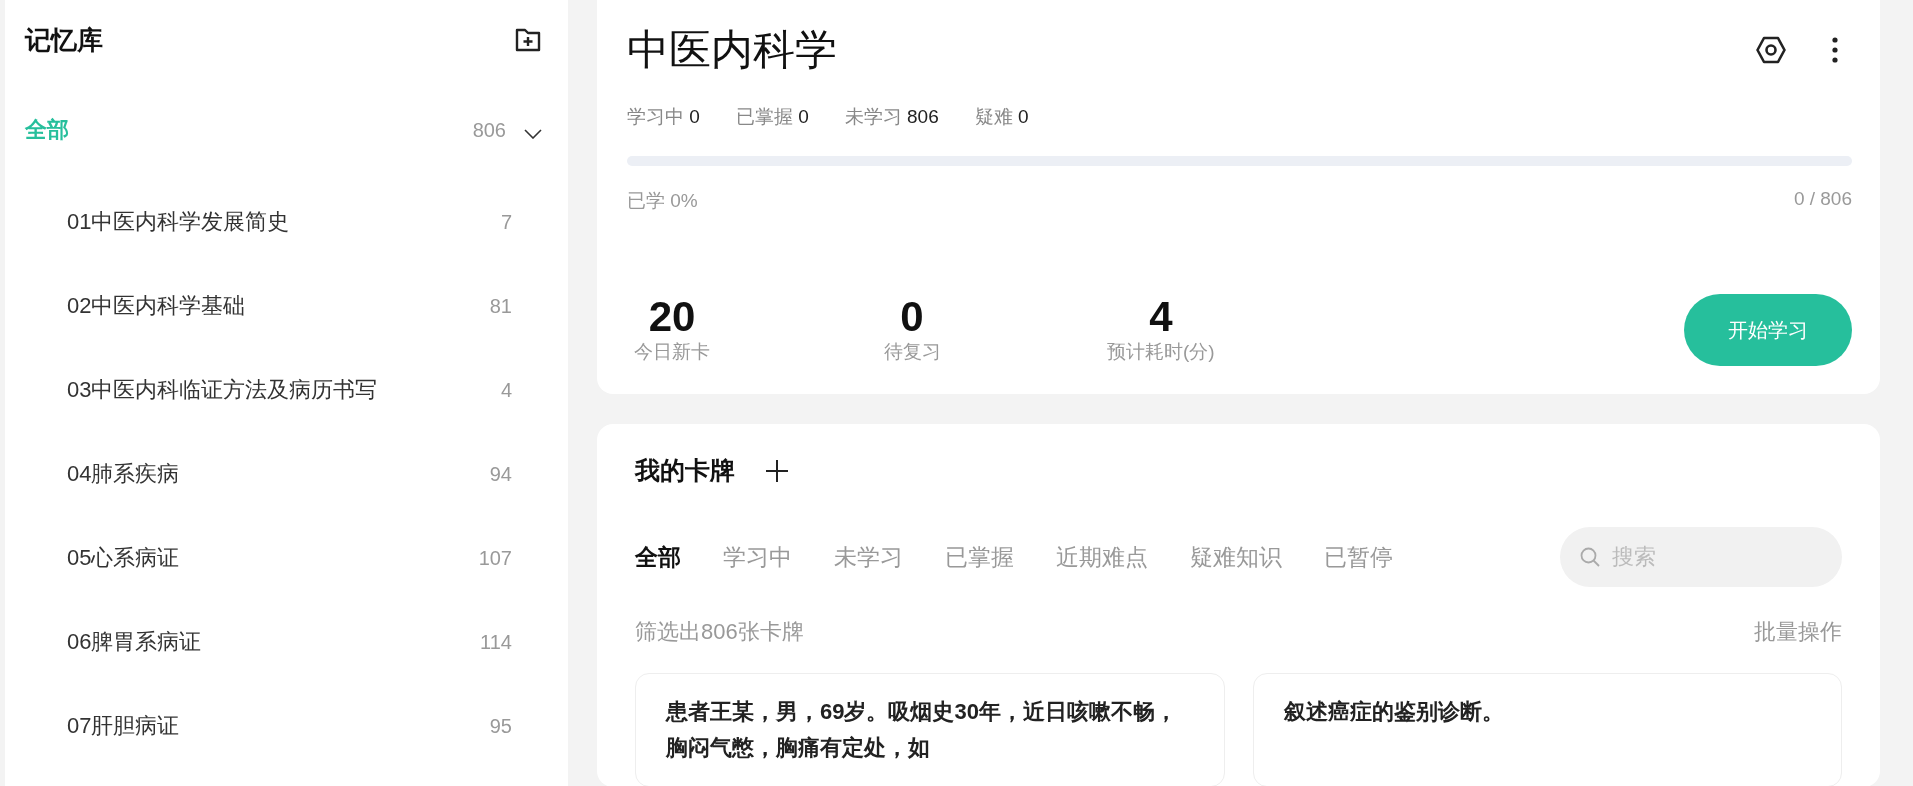  What do you see at coordinates (496, 642) in the screenshot?
I see `item-count: 114` at bounding box center [496, 642].